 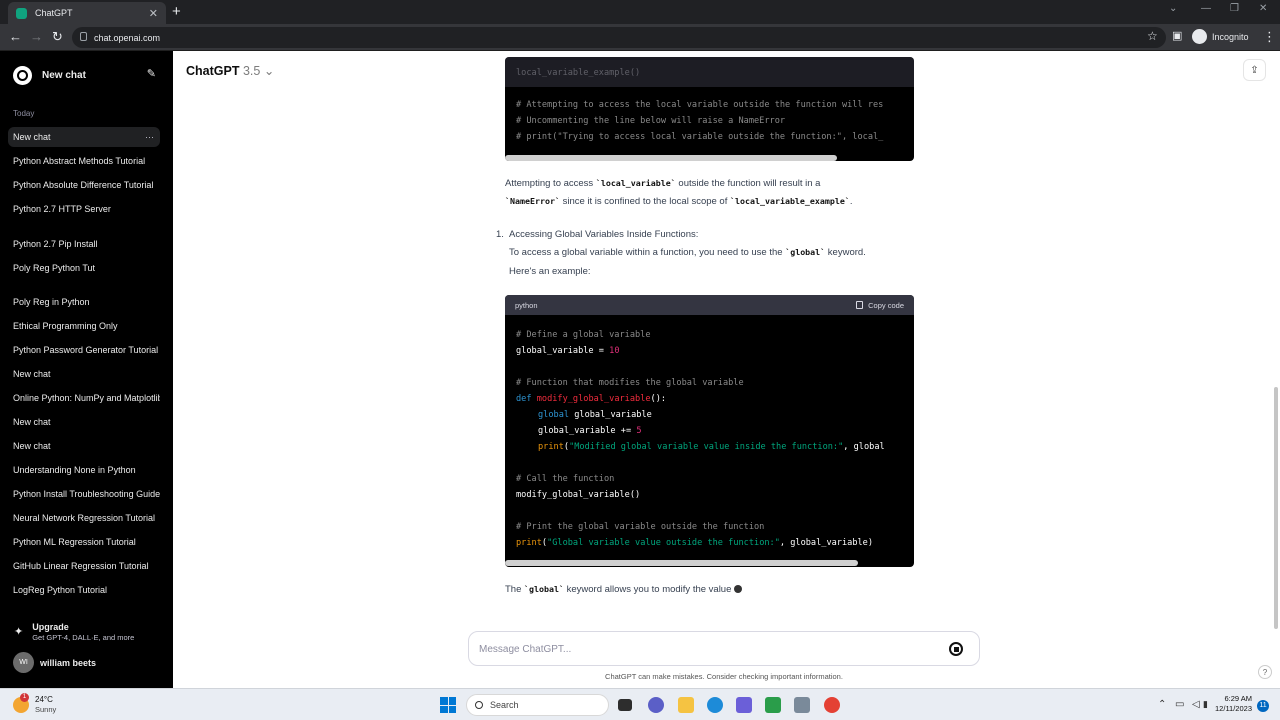 I want to click on sun-icon: 1, so click(x=21, y=703).